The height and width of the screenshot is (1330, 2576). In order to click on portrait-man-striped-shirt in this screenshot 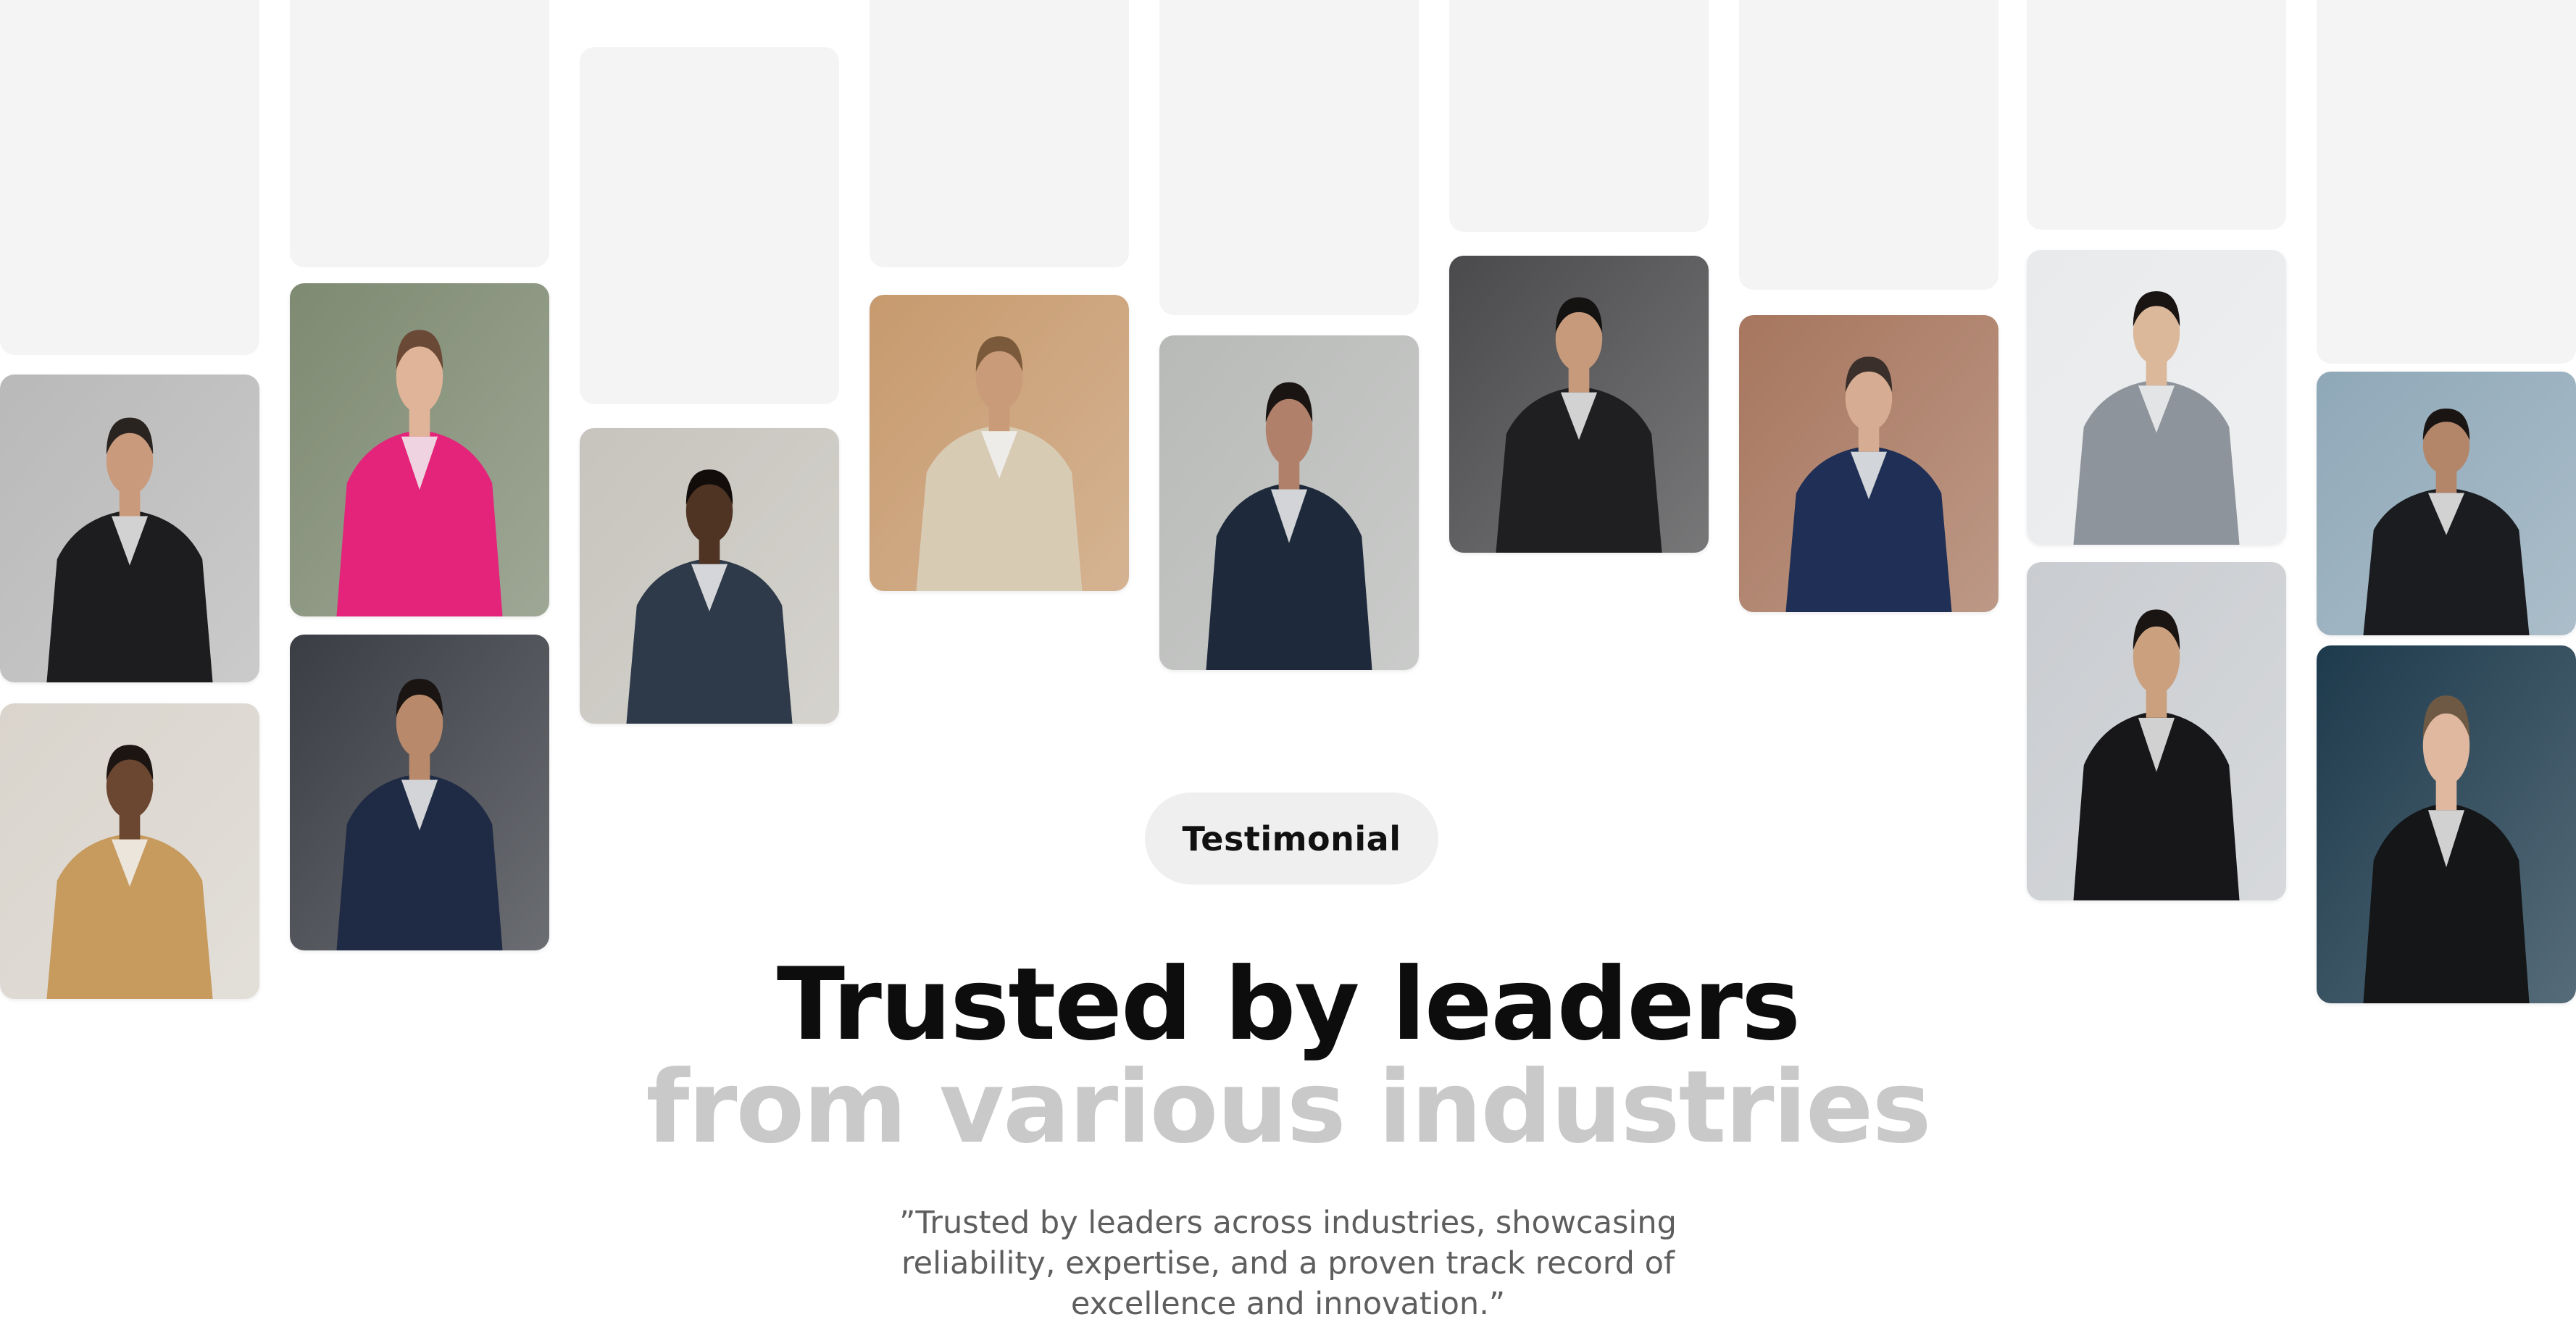, I will do `click(709, 576)`.